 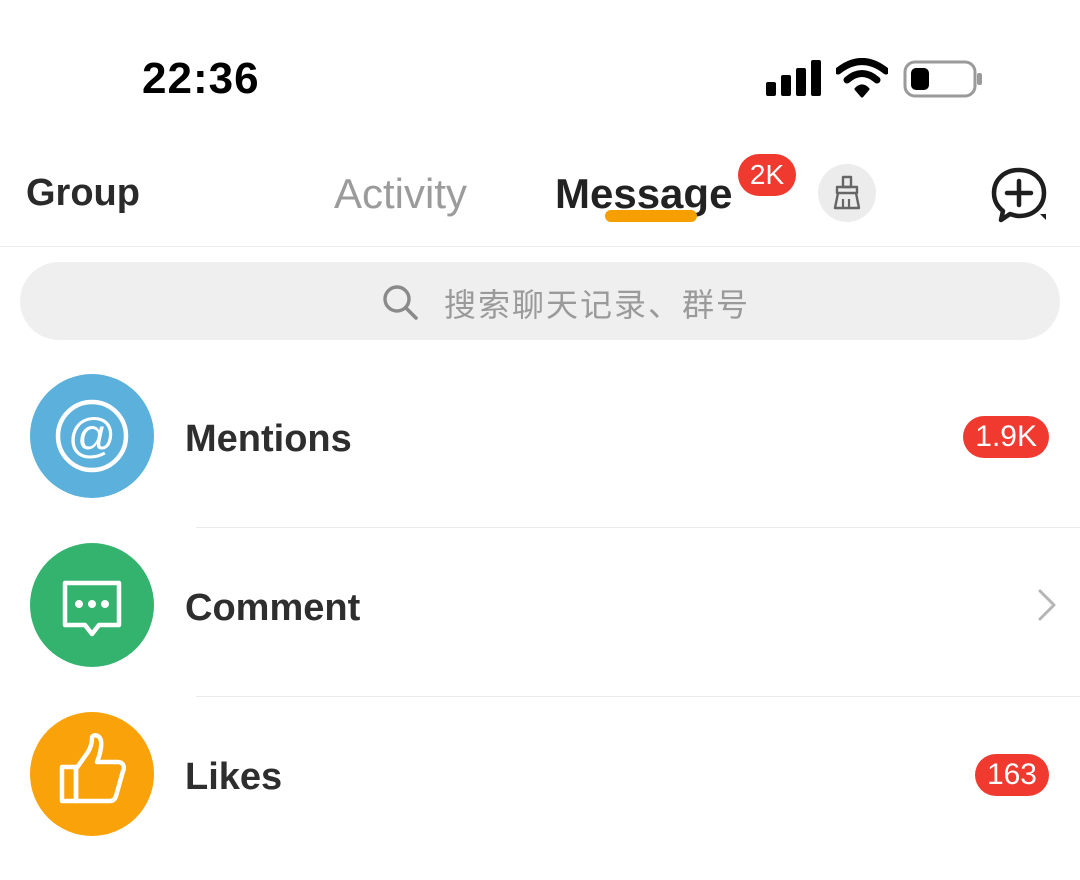 What do you see at coordinates (1019, 195) in the screenshot?
I see `chat-plus-icon` at bounding box center [1019, 195].